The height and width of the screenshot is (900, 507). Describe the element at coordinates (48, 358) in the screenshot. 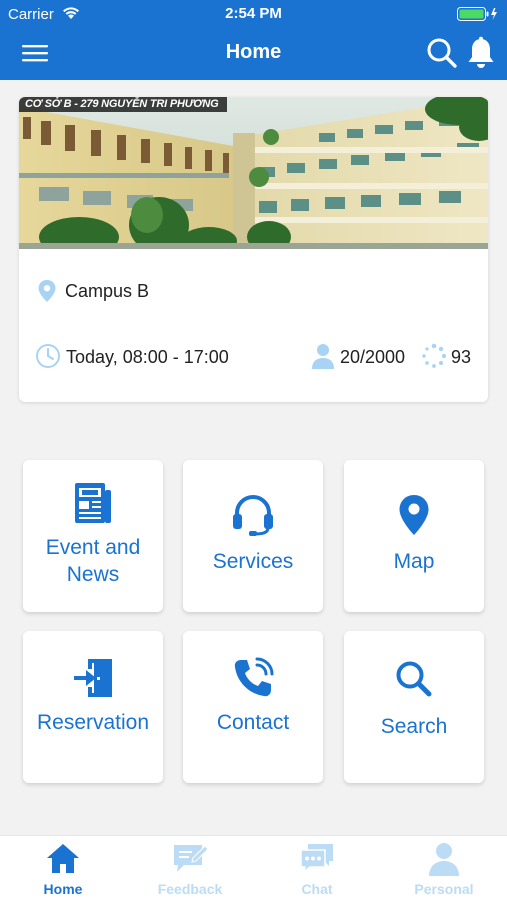

I see `clock-icon` at that location.